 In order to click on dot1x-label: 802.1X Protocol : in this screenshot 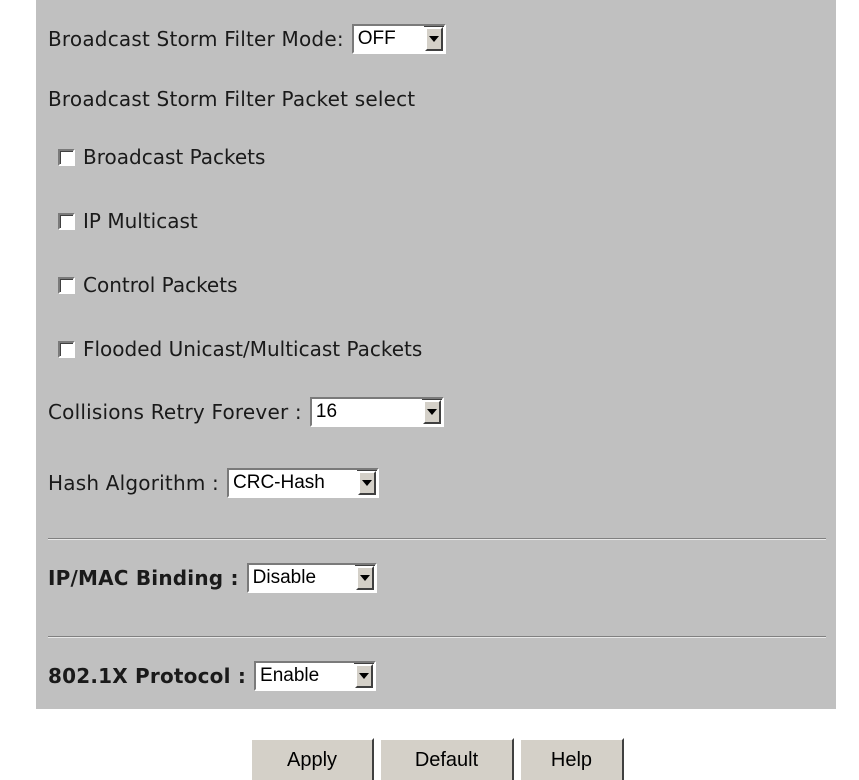, I will do `click(147, 676)`.